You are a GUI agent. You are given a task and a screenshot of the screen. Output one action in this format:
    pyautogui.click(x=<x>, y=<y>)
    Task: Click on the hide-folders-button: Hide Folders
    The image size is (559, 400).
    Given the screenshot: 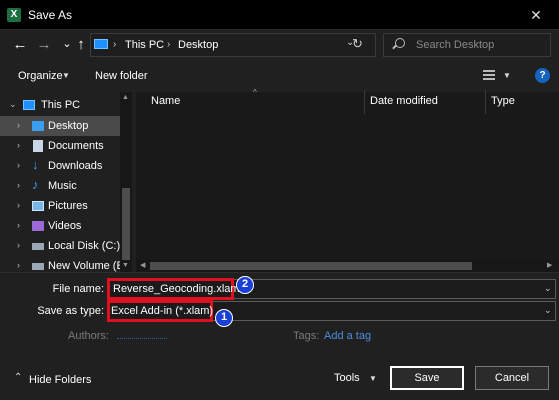 What is the action you would take?
    pyautogui.click(x=60, y=380)
    